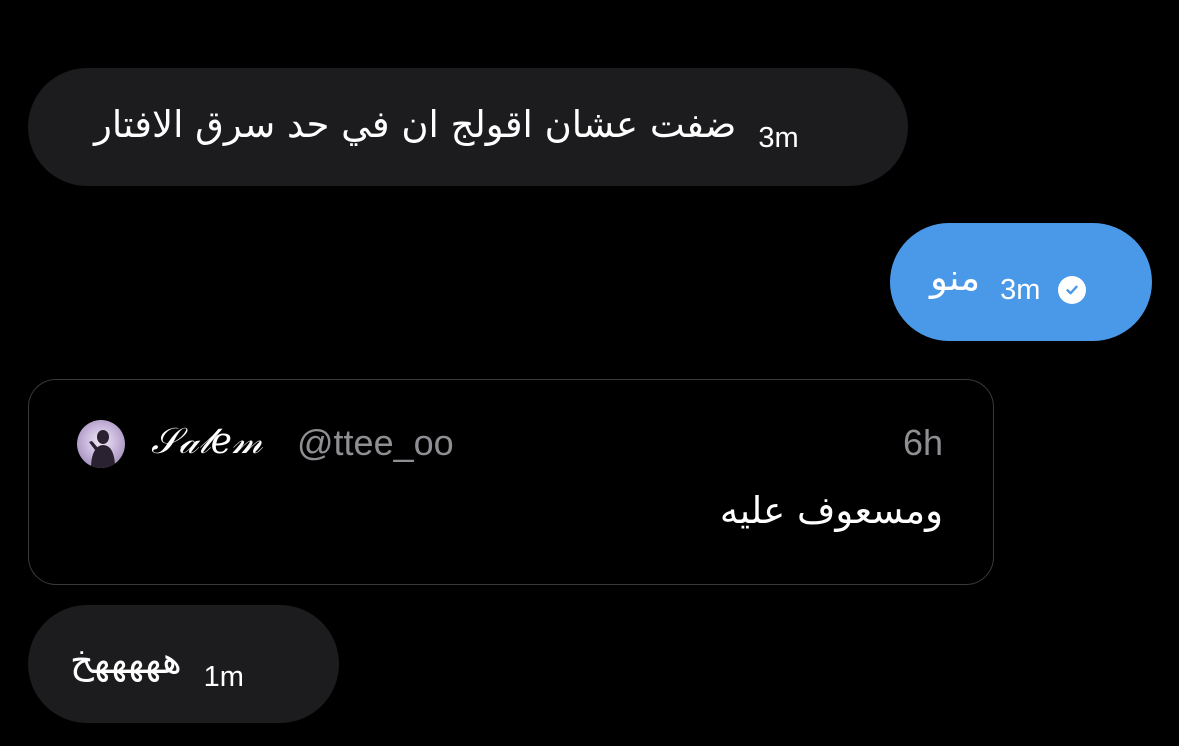  Describe the element at coordinates (101, 444) in the screenshot. I see `profile-avatar` at that location.